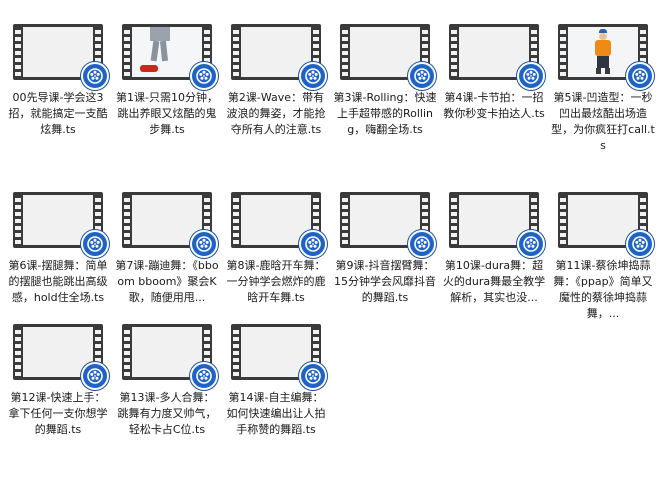  Describe the element at coordinates (603, 121) in the screenshot. I see `file-name: 第5课-凹造型：一秒凹出最炫酷出场造型，为你疯狂打call.ts` at that location.